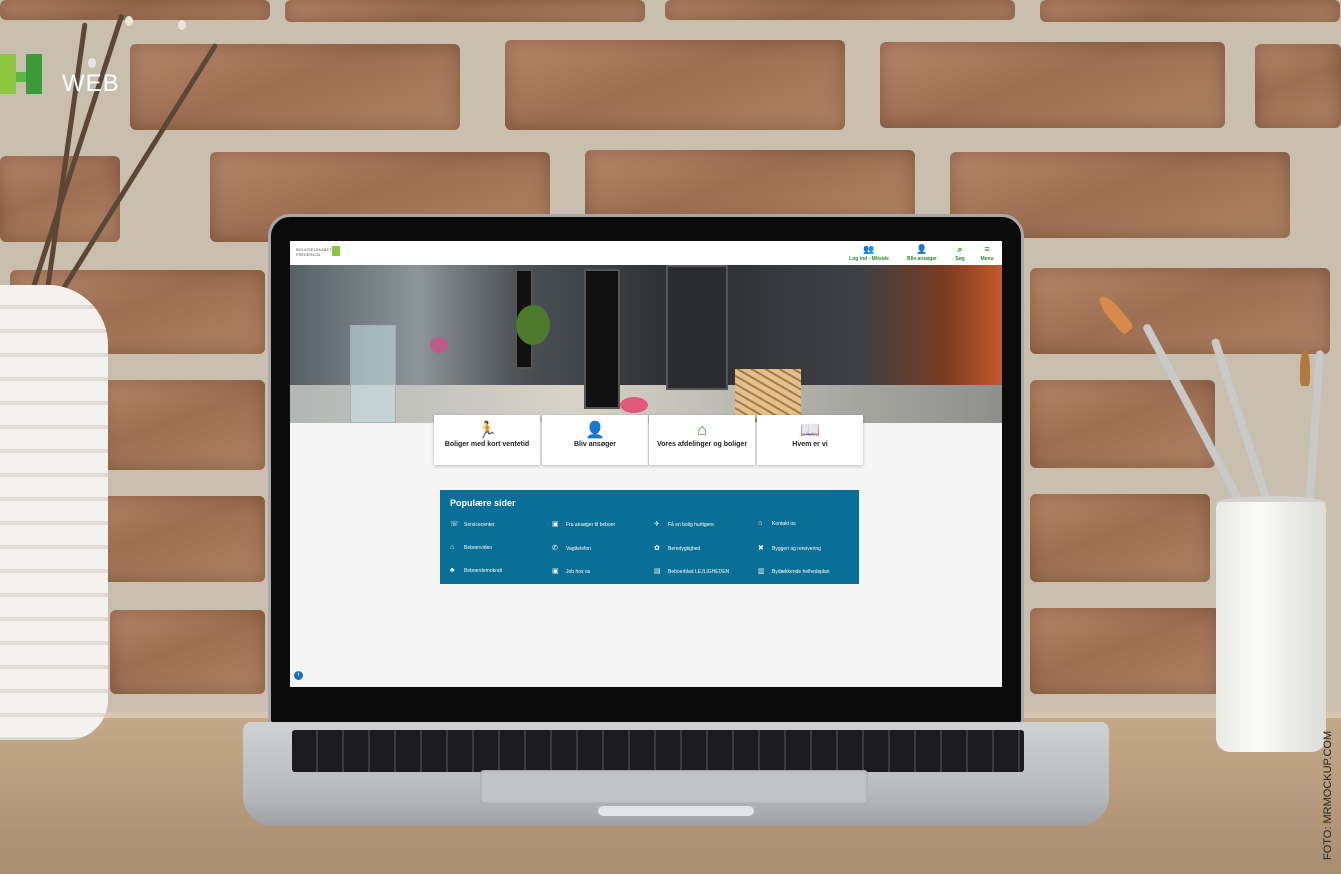  What do you see at coordinates (22, 74) in the screenshot?
I see `brand-logo` at bounding box center [22, 74].